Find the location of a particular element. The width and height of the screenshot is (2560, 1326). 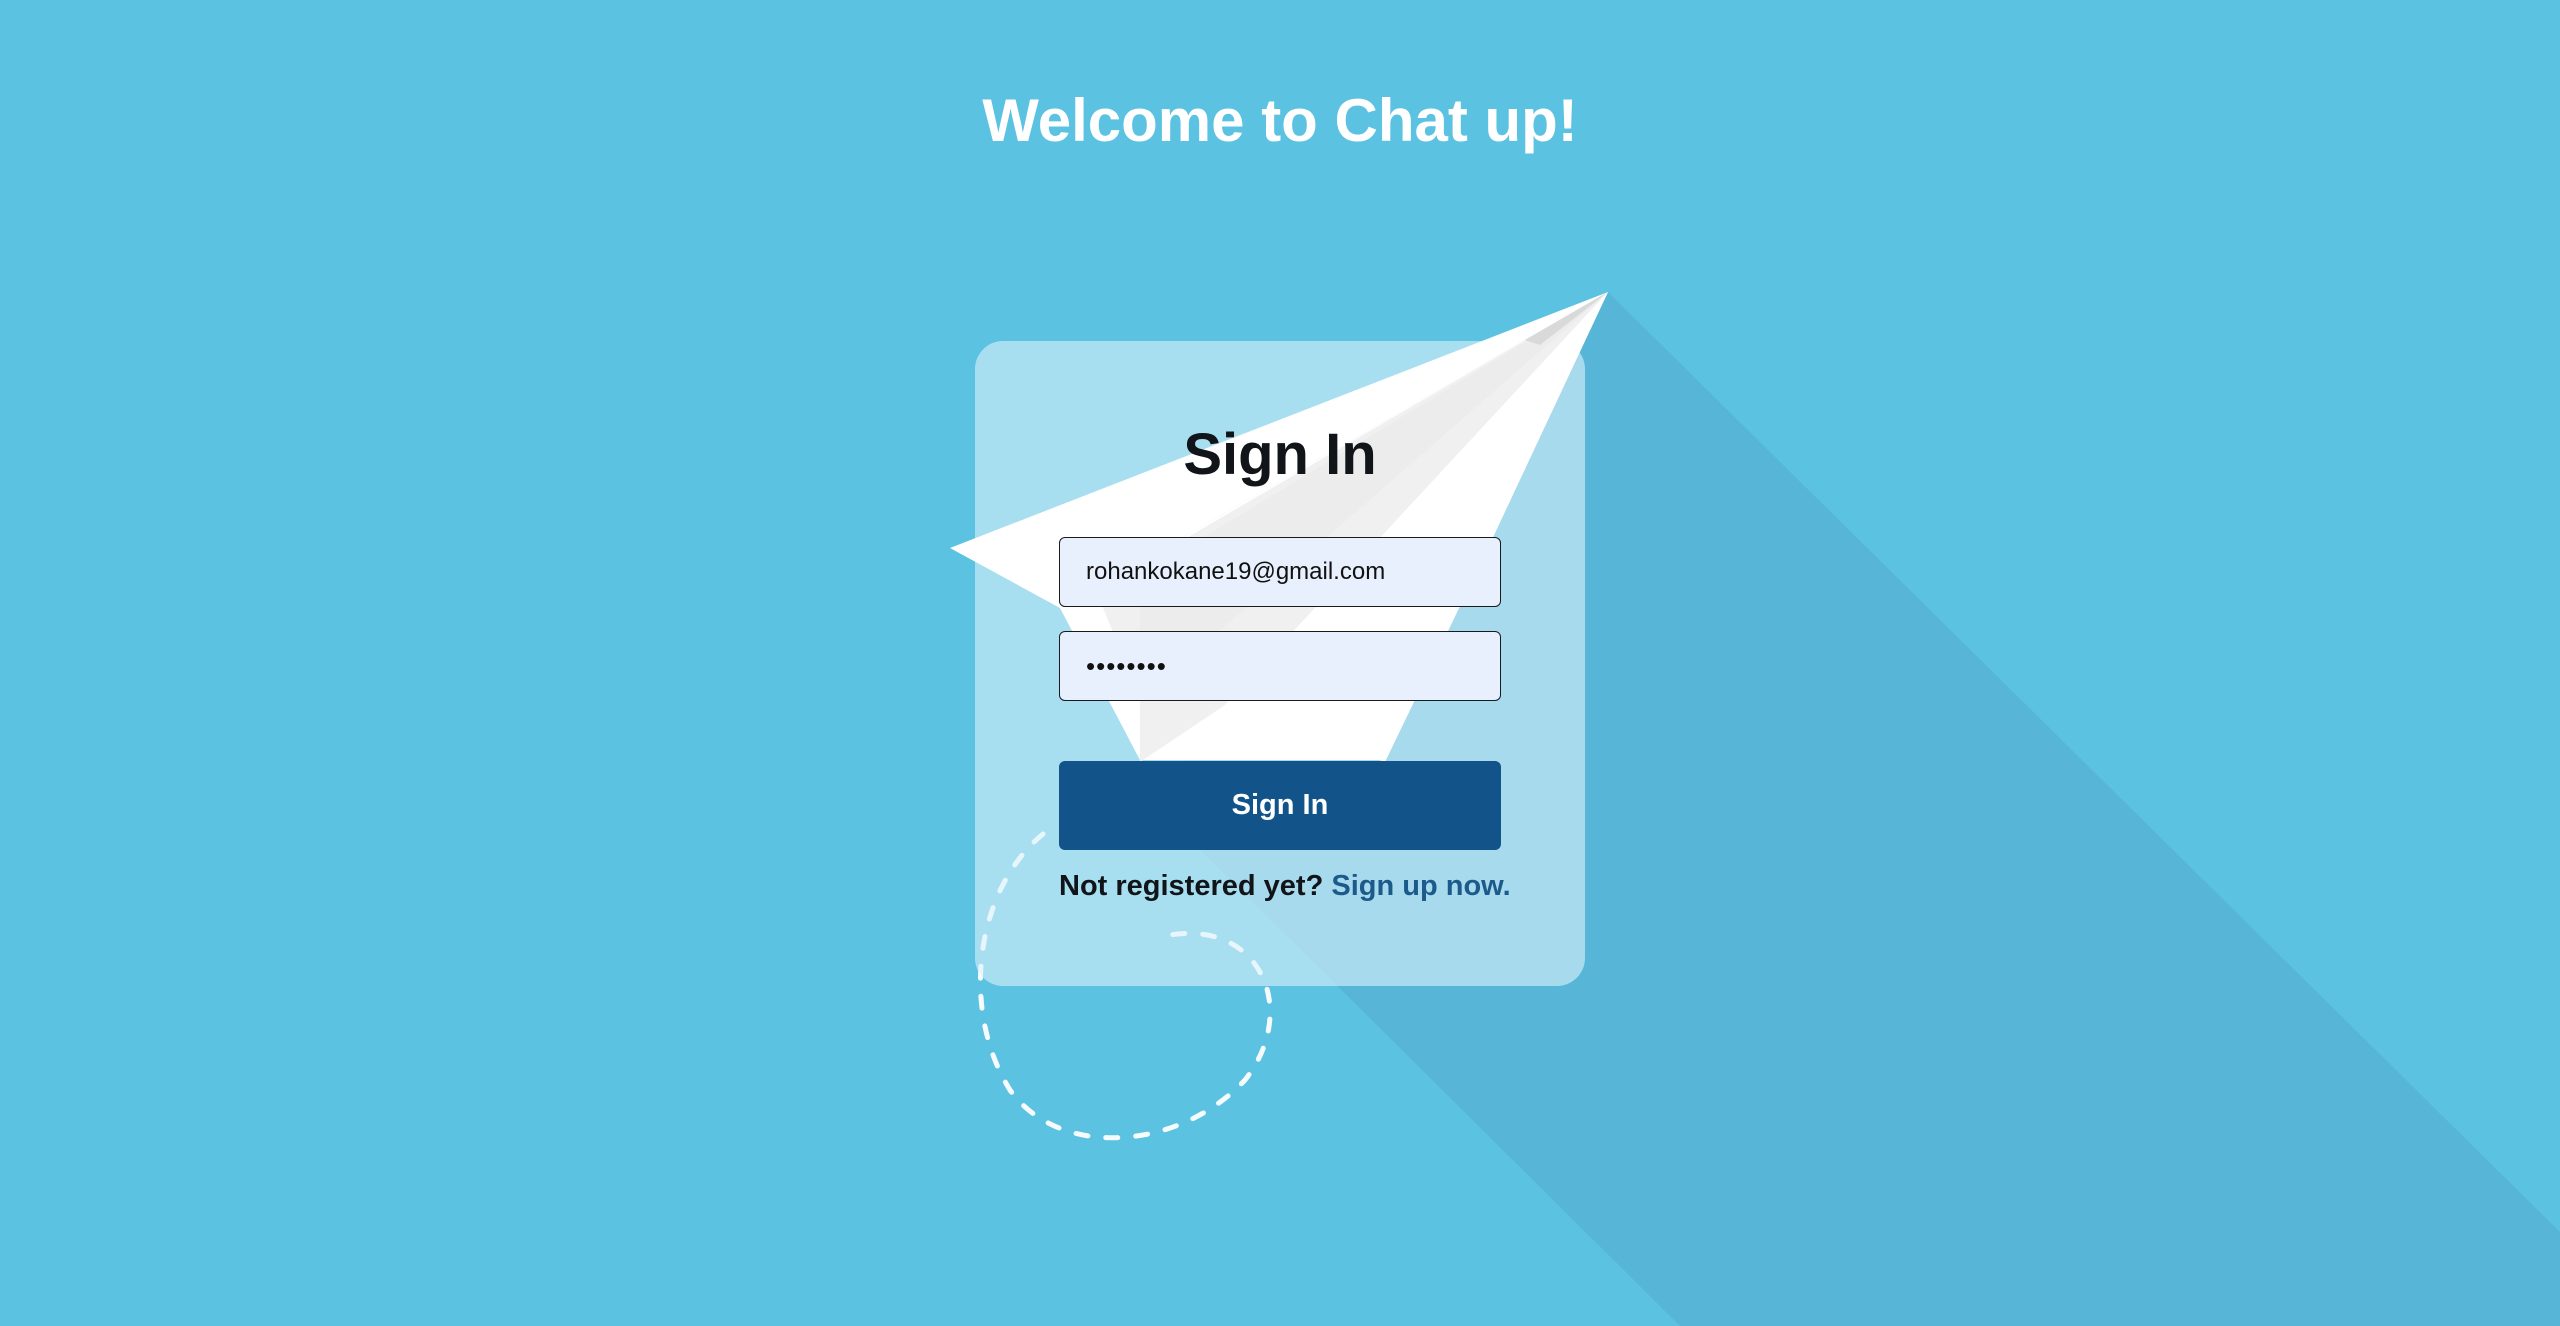

signup-prompt: Not registered yet? is located at coordinates (1191, 886).